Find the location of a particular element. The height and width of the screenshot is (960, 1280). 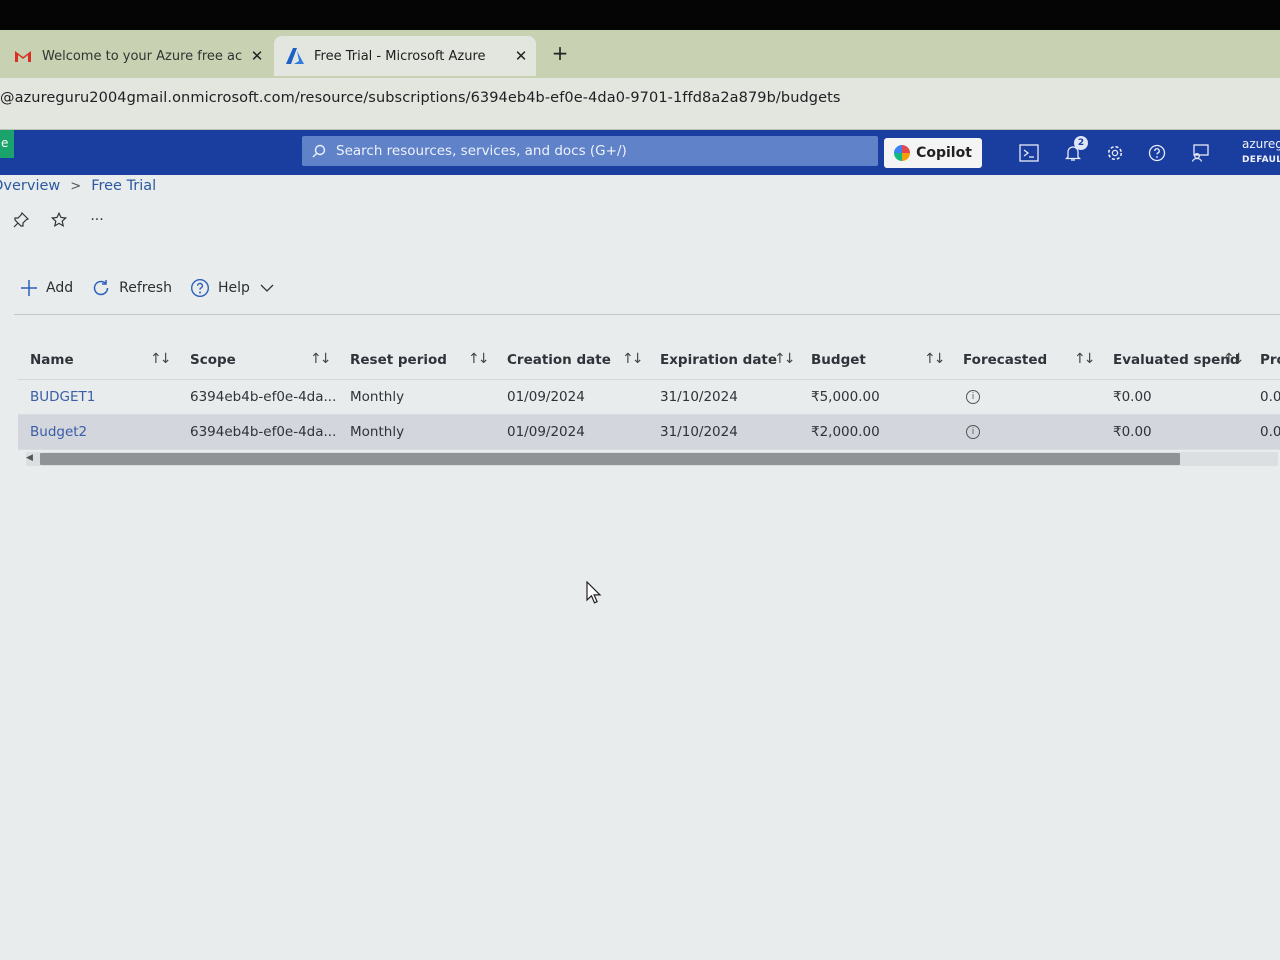

help-button: Help is located at coordinates (232, 288).